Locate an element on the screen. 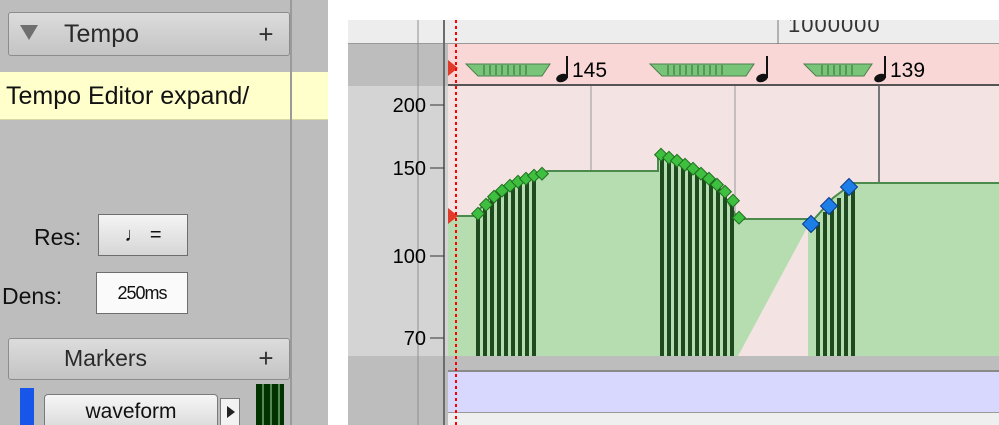 This screenshot has width=999, height=425. chevron-right-icon is located at coordinates (231, 412).